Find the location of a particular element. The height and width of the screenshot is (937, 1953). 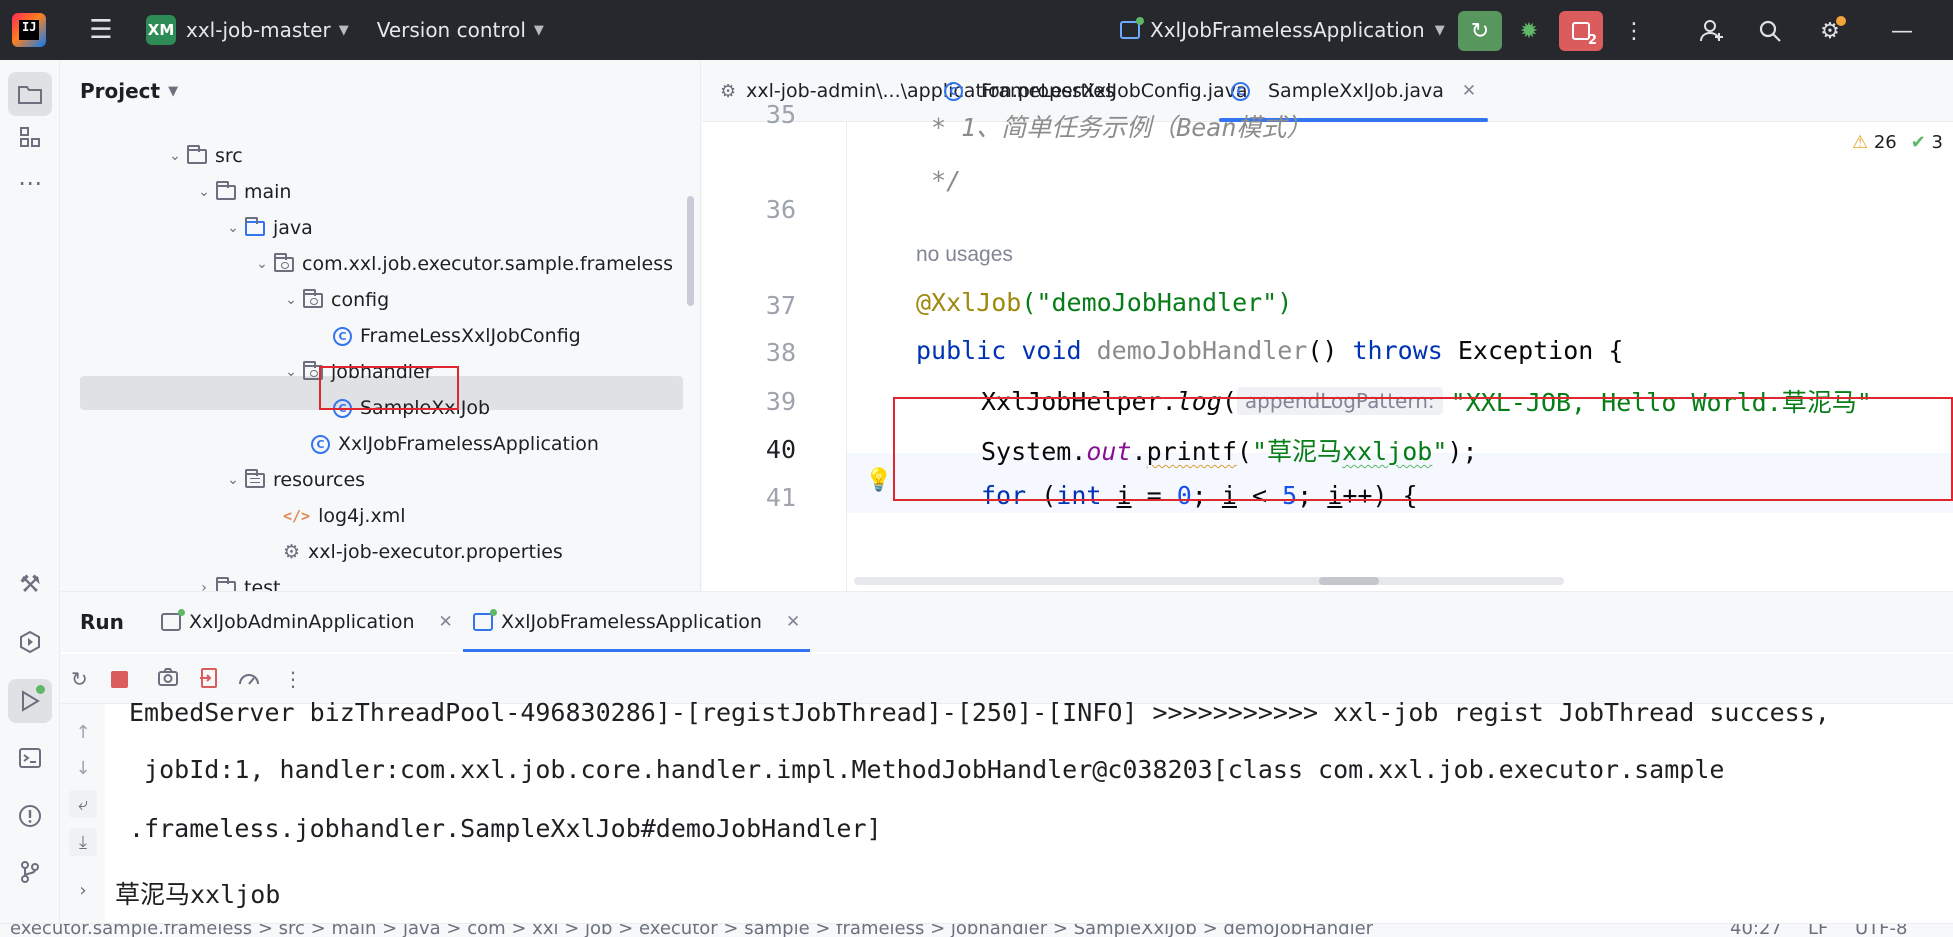

run-configuration-selector: XxlJobFramelessApplication ▼ is located at coordinates (1282, 30).